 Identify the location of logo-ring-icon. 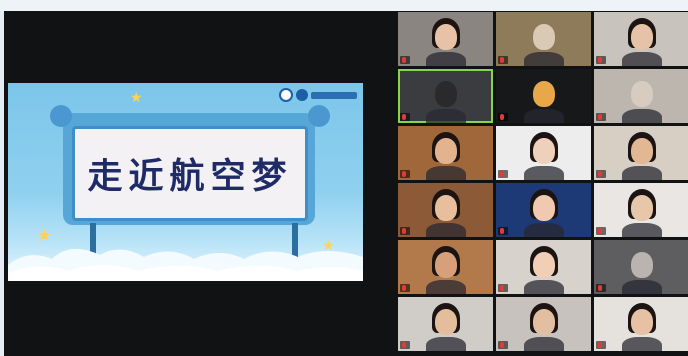
(286, 95).